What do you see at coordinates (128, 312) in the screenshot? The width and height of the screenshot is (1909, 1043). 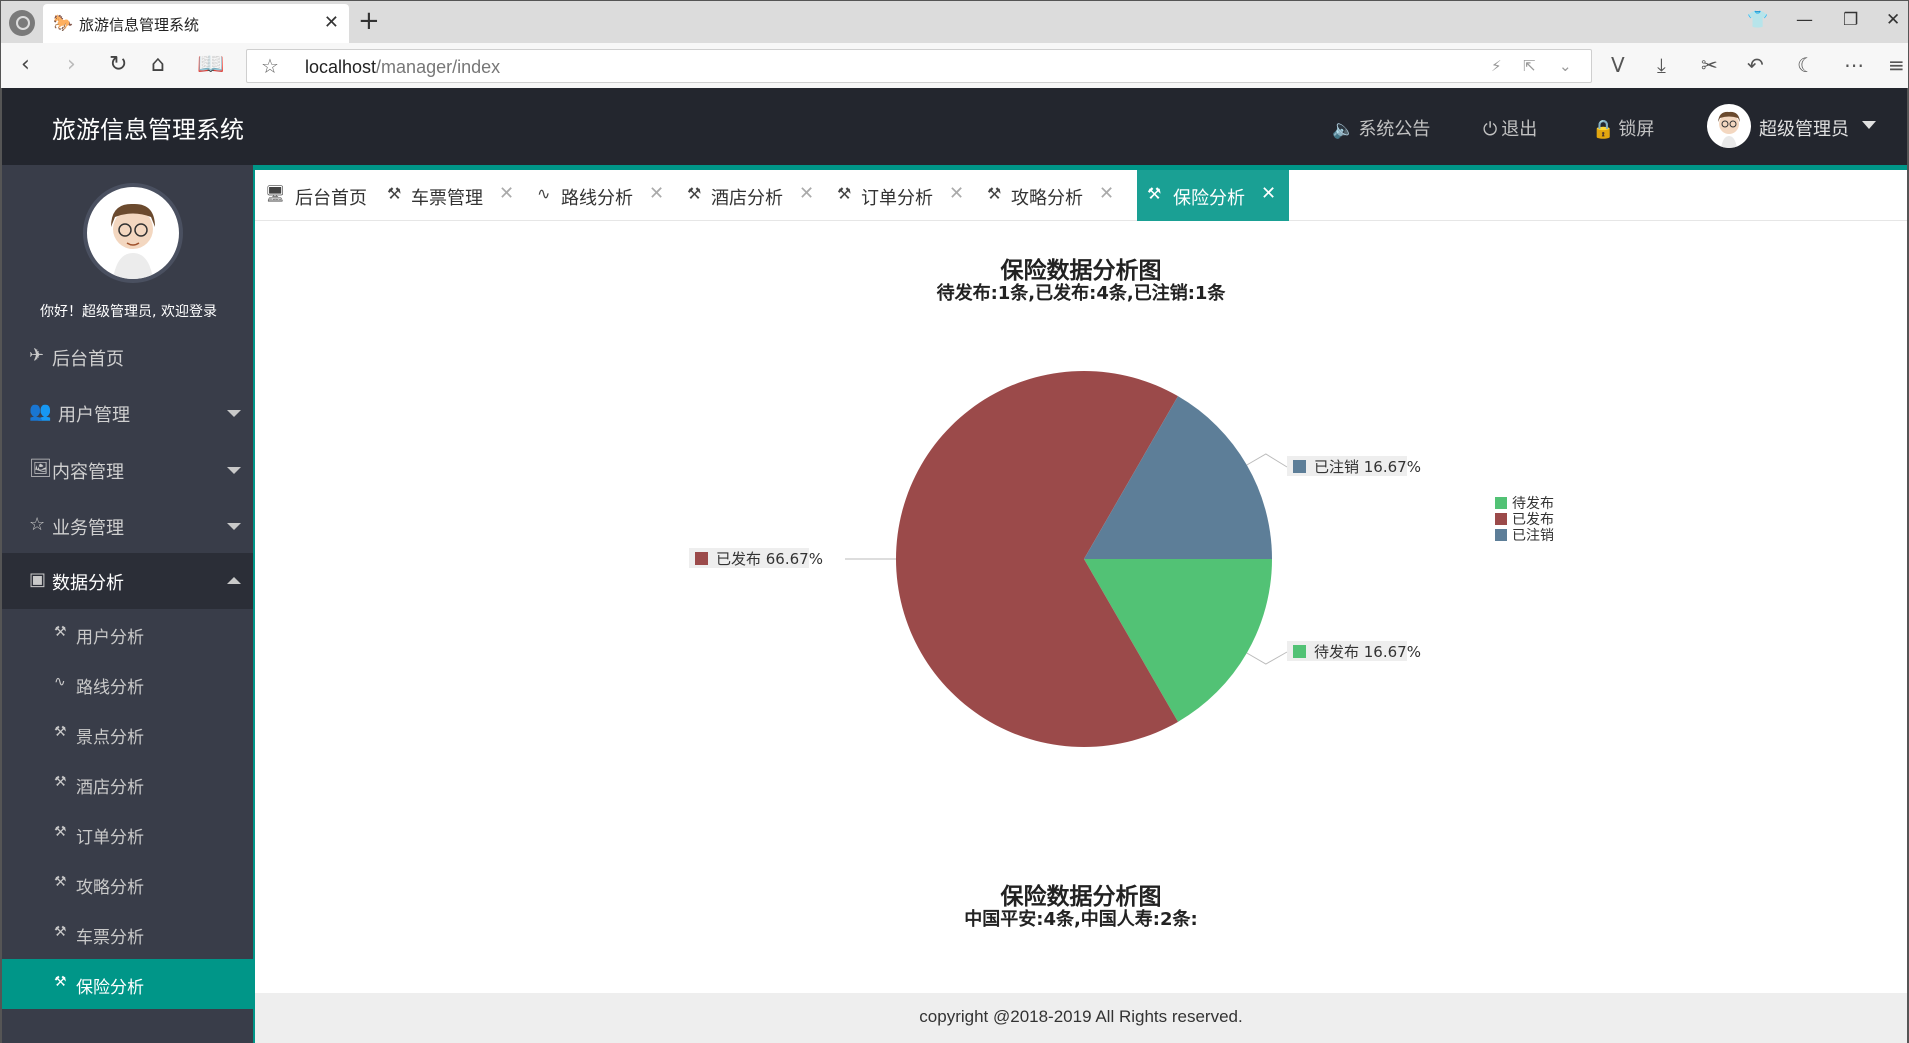 I see `sidebar-welcome: 你好！超级管理员, 欢迎登录` at bounding box center [128, 312].